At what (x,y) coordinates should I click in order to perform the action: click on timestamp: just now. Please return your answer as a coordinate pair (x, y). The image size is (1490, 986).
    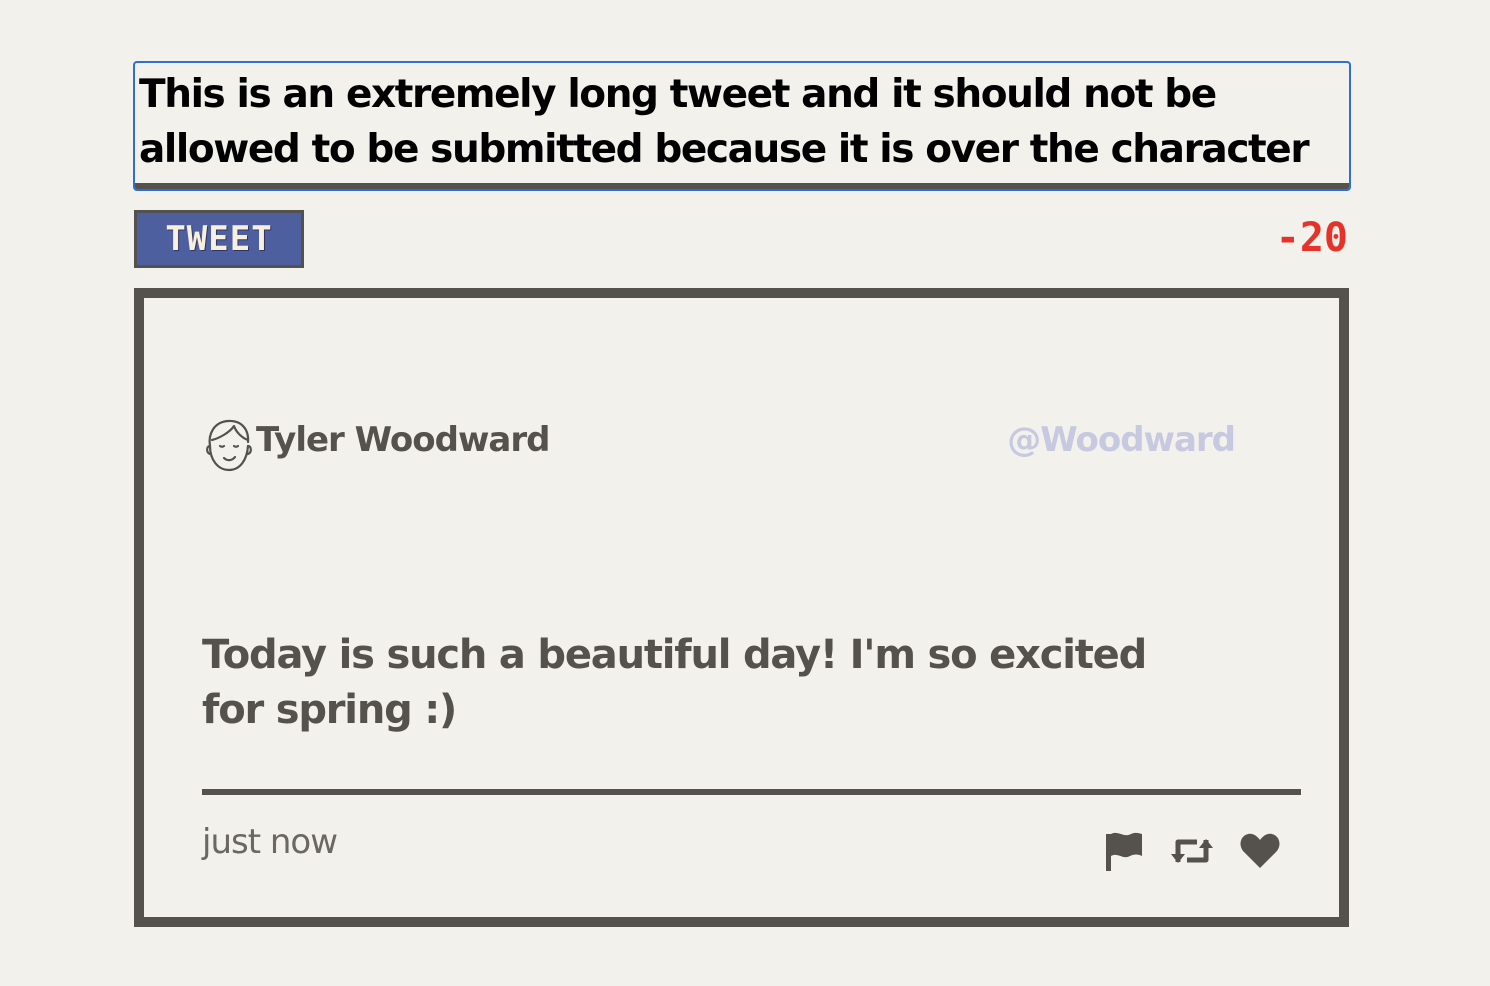
    Looking at the image, I should click on (270, 842).